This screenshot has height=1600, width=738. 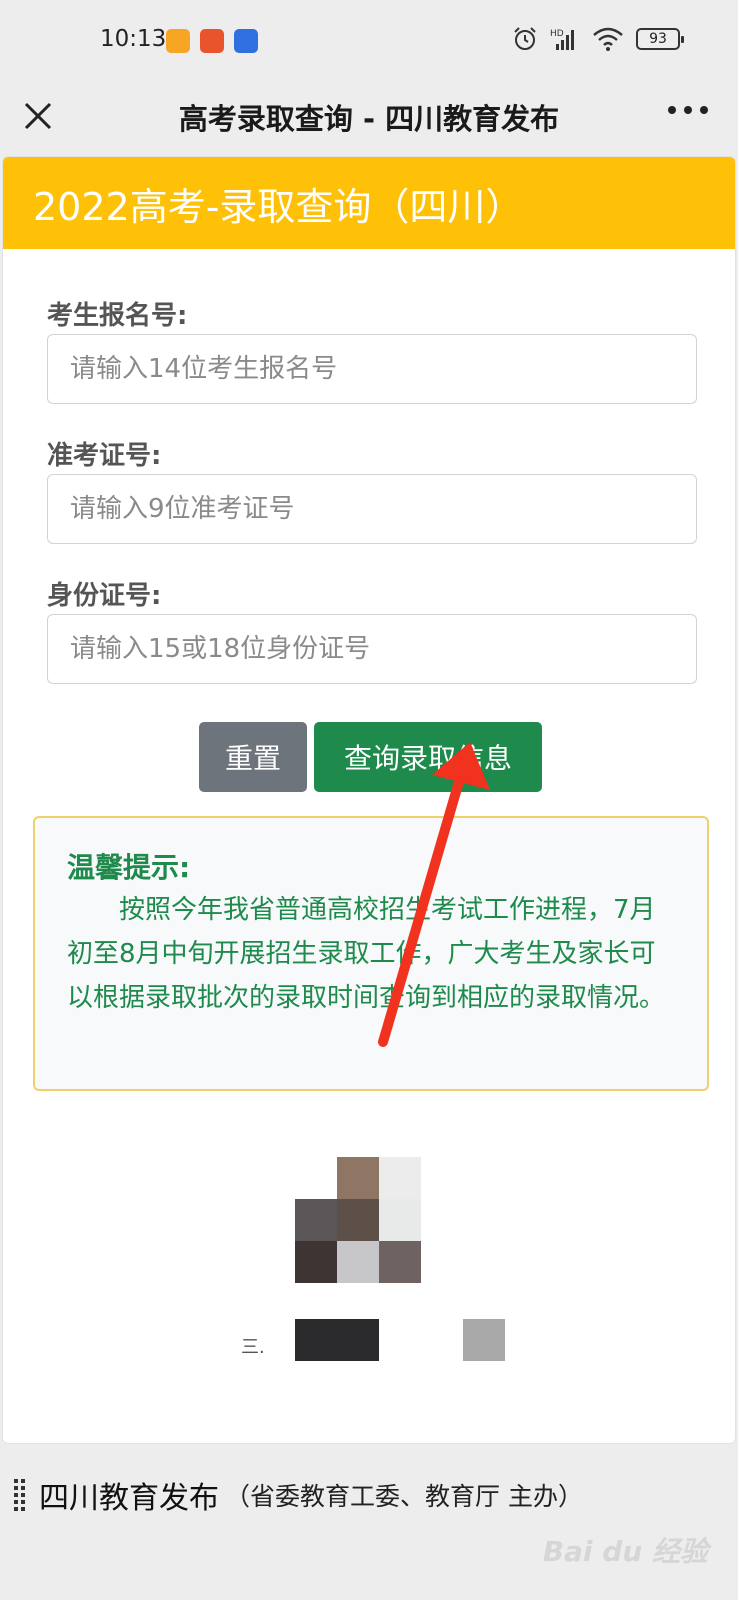 What do you see at coordinates (372, 369) in the screenshot?
I see `registration-number-input` at bounding box center [372, 369].